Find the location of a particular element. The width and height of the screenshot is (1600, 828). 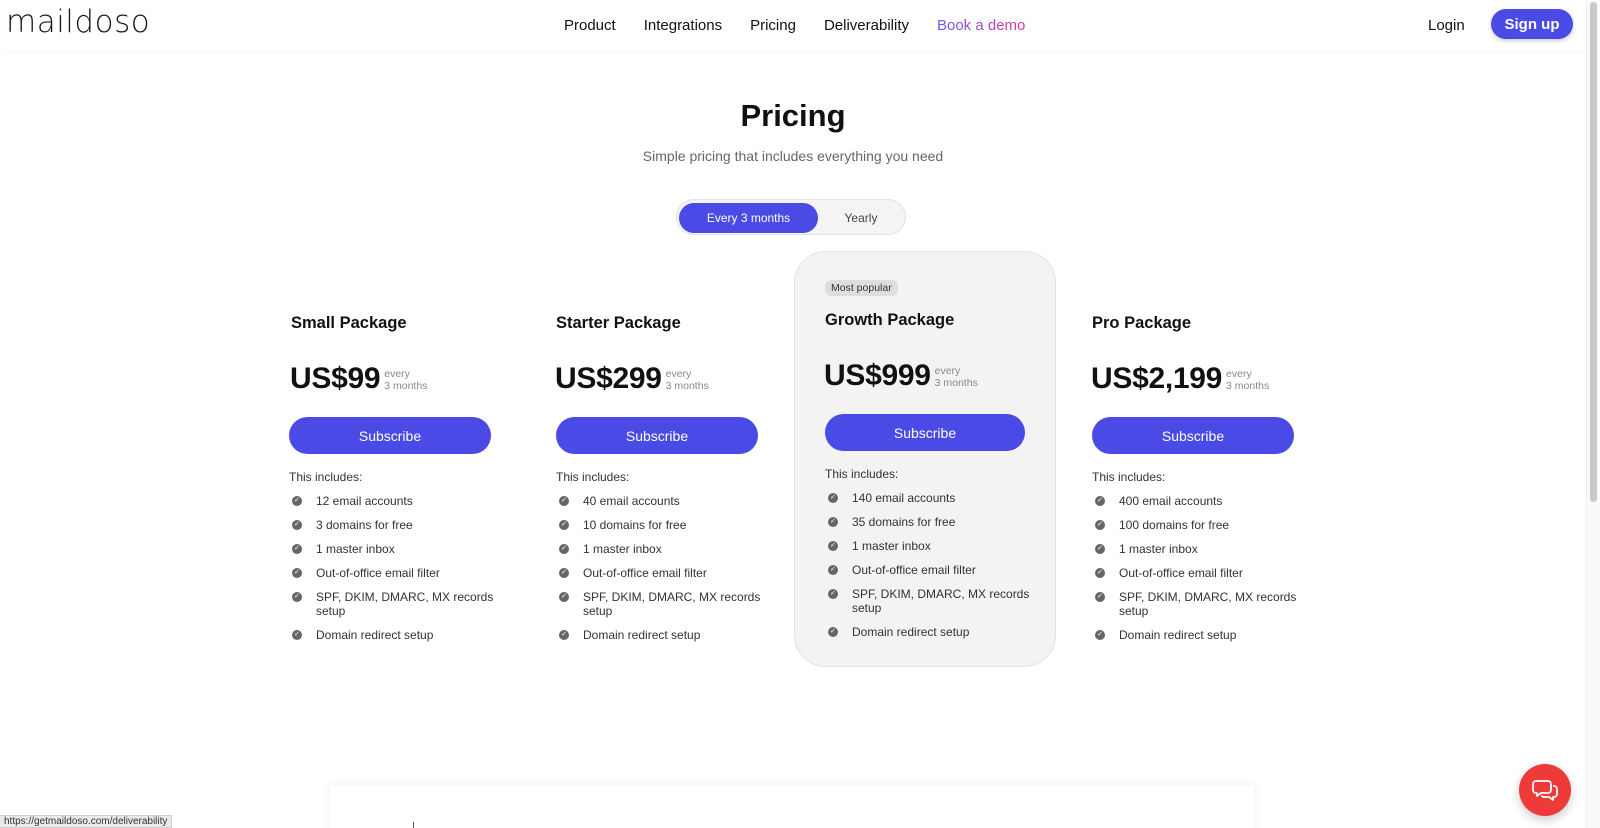

feature-text: 140 email accounts is located at coordinates (904, 498).